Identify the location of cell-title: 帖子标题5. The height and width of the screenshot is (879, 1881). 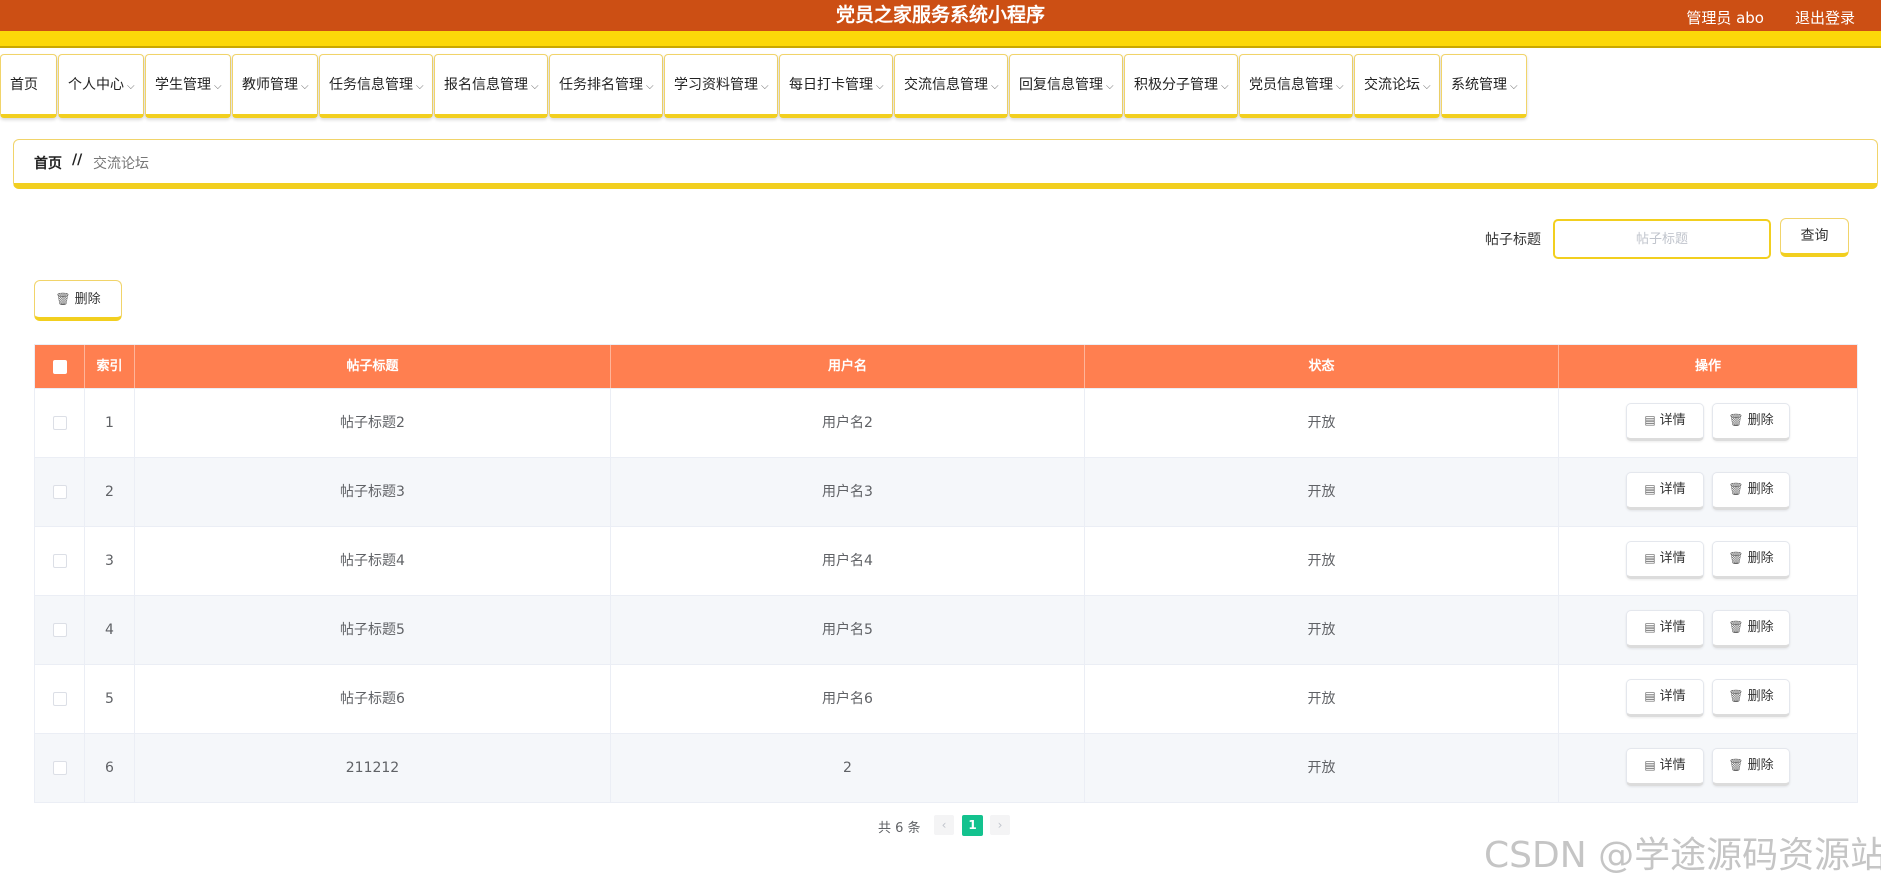
(373, 630).